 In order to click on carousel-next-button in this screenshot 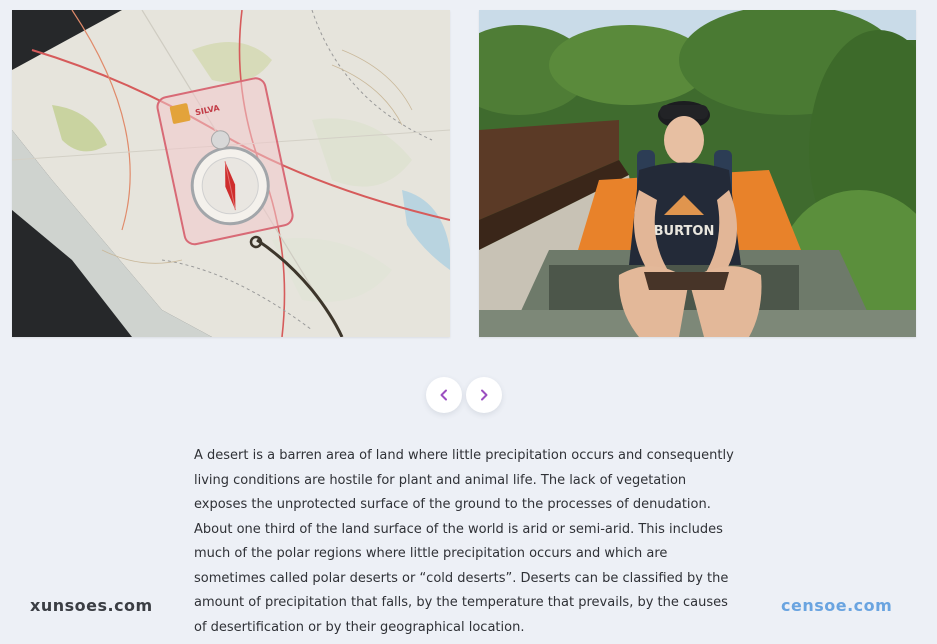, I will do `click(484, 395)`.